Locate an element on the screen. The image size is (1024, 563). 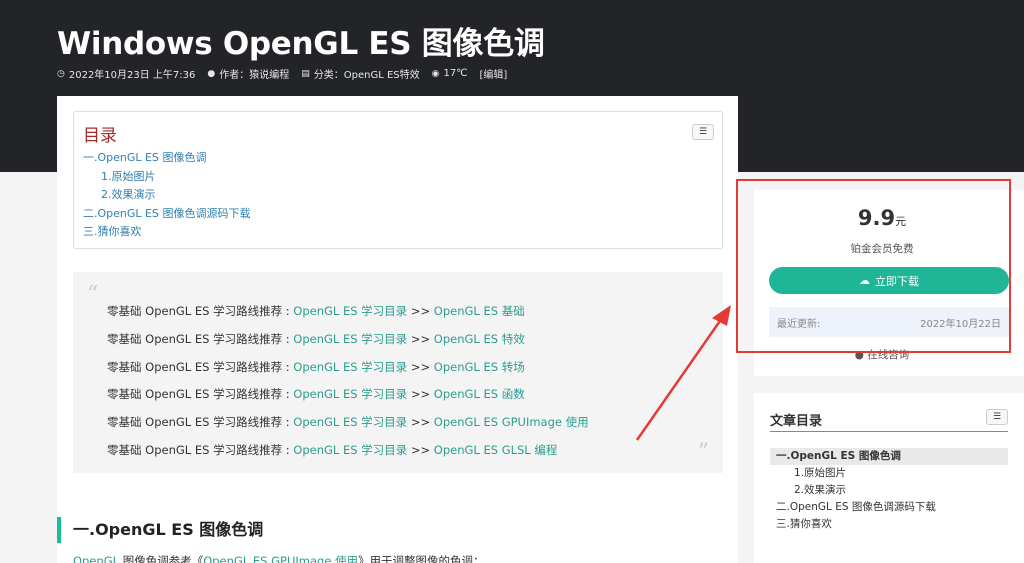
sidebar-toc-item: 2.效果演示 is located at coordinates (889, 490).